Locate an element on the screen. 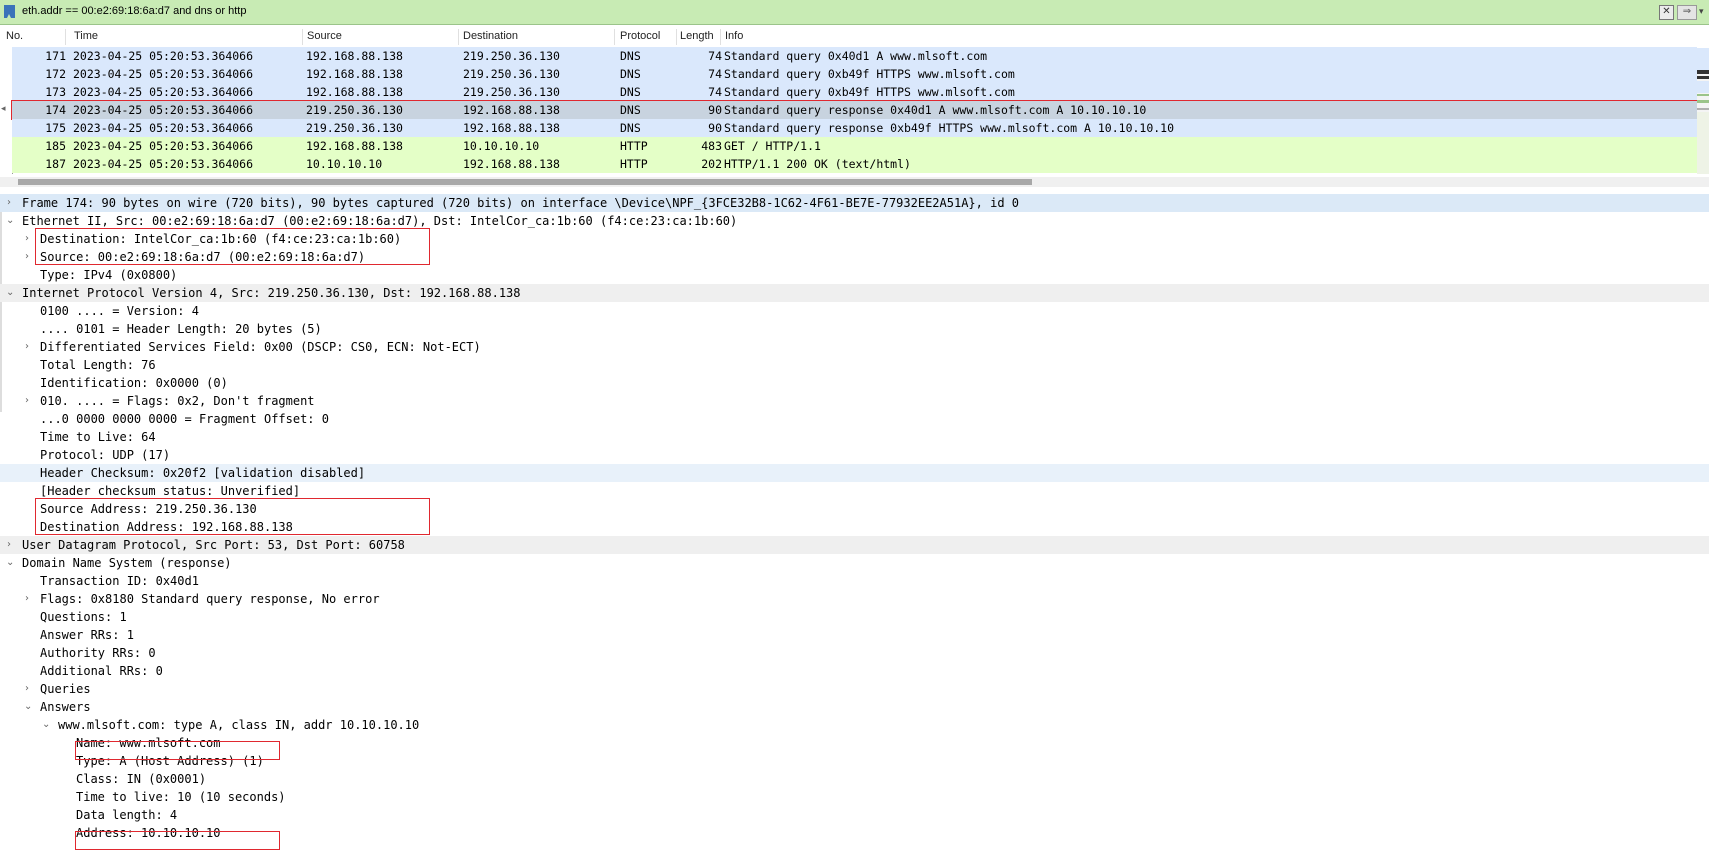 Image resolution: width=1709 pixels, height=854 pixels. apply-arrow-icon: ⇒ is located at coordinates (1687, 12).